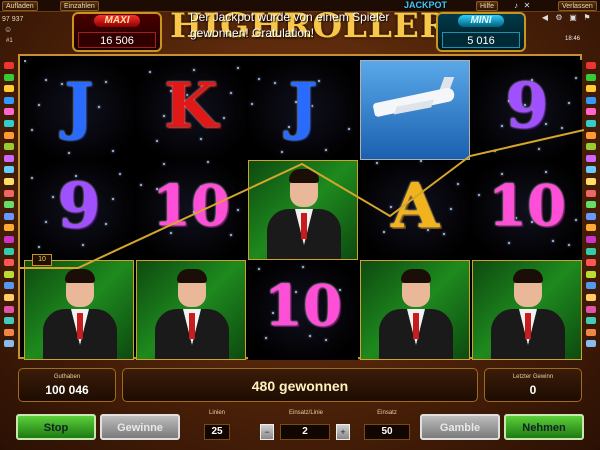  What do you see at coordinates (387, 413) in the screenshot?
I see `einsatz-label: Einsatz` at bounding box center [387, 413].